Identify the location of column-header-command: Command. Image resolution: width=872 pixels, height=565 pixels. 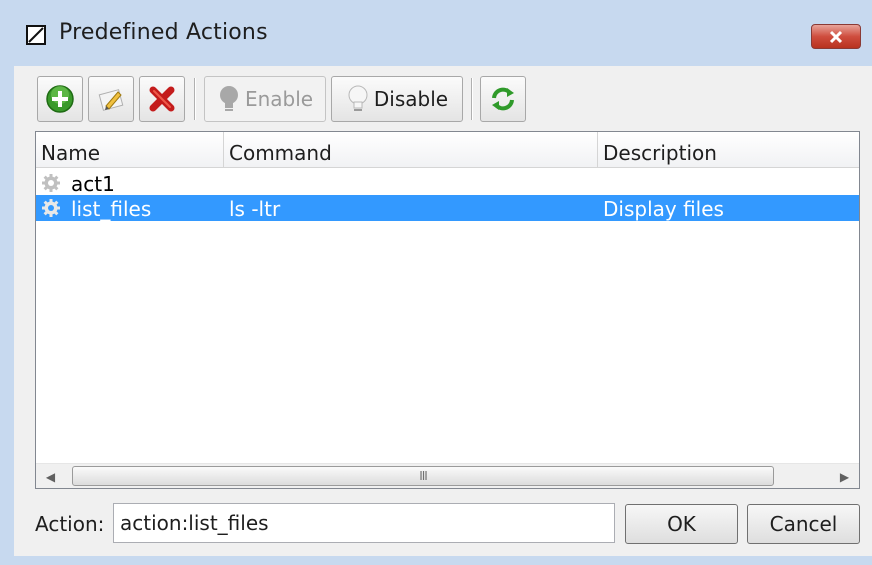
(411, 149).